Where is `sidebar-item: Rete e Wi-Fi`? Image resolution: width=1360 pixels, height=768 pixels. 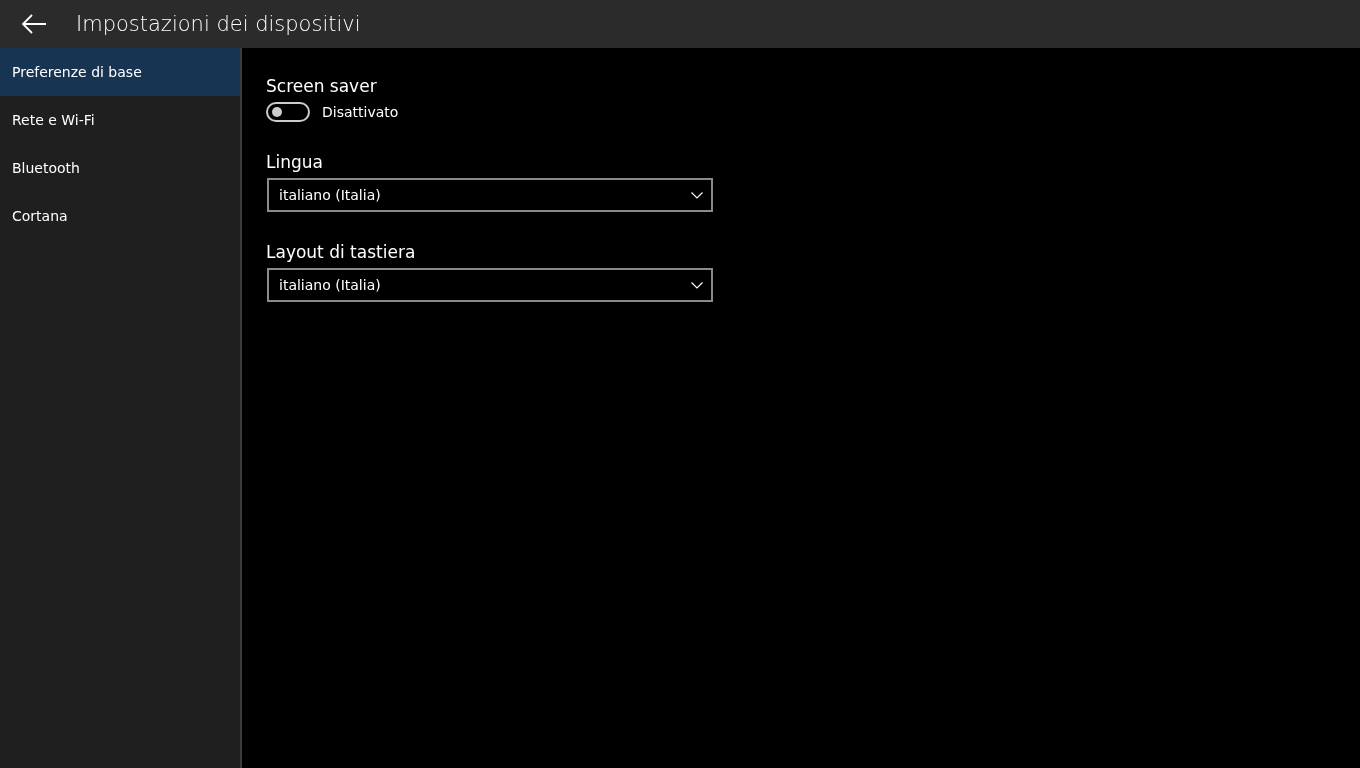
sidebar-item: Rete e Wi-Fi is located at coordinates (120, 120).